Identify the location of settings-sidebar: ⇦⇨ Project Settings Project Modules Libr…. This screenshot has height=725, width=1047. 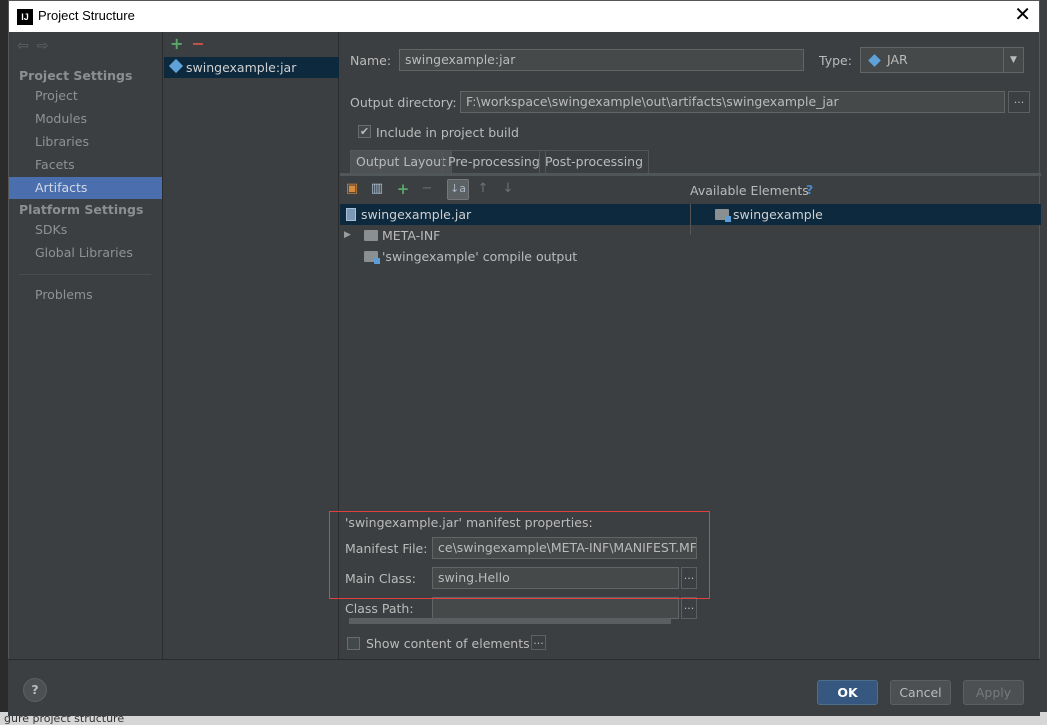
(86, 346).